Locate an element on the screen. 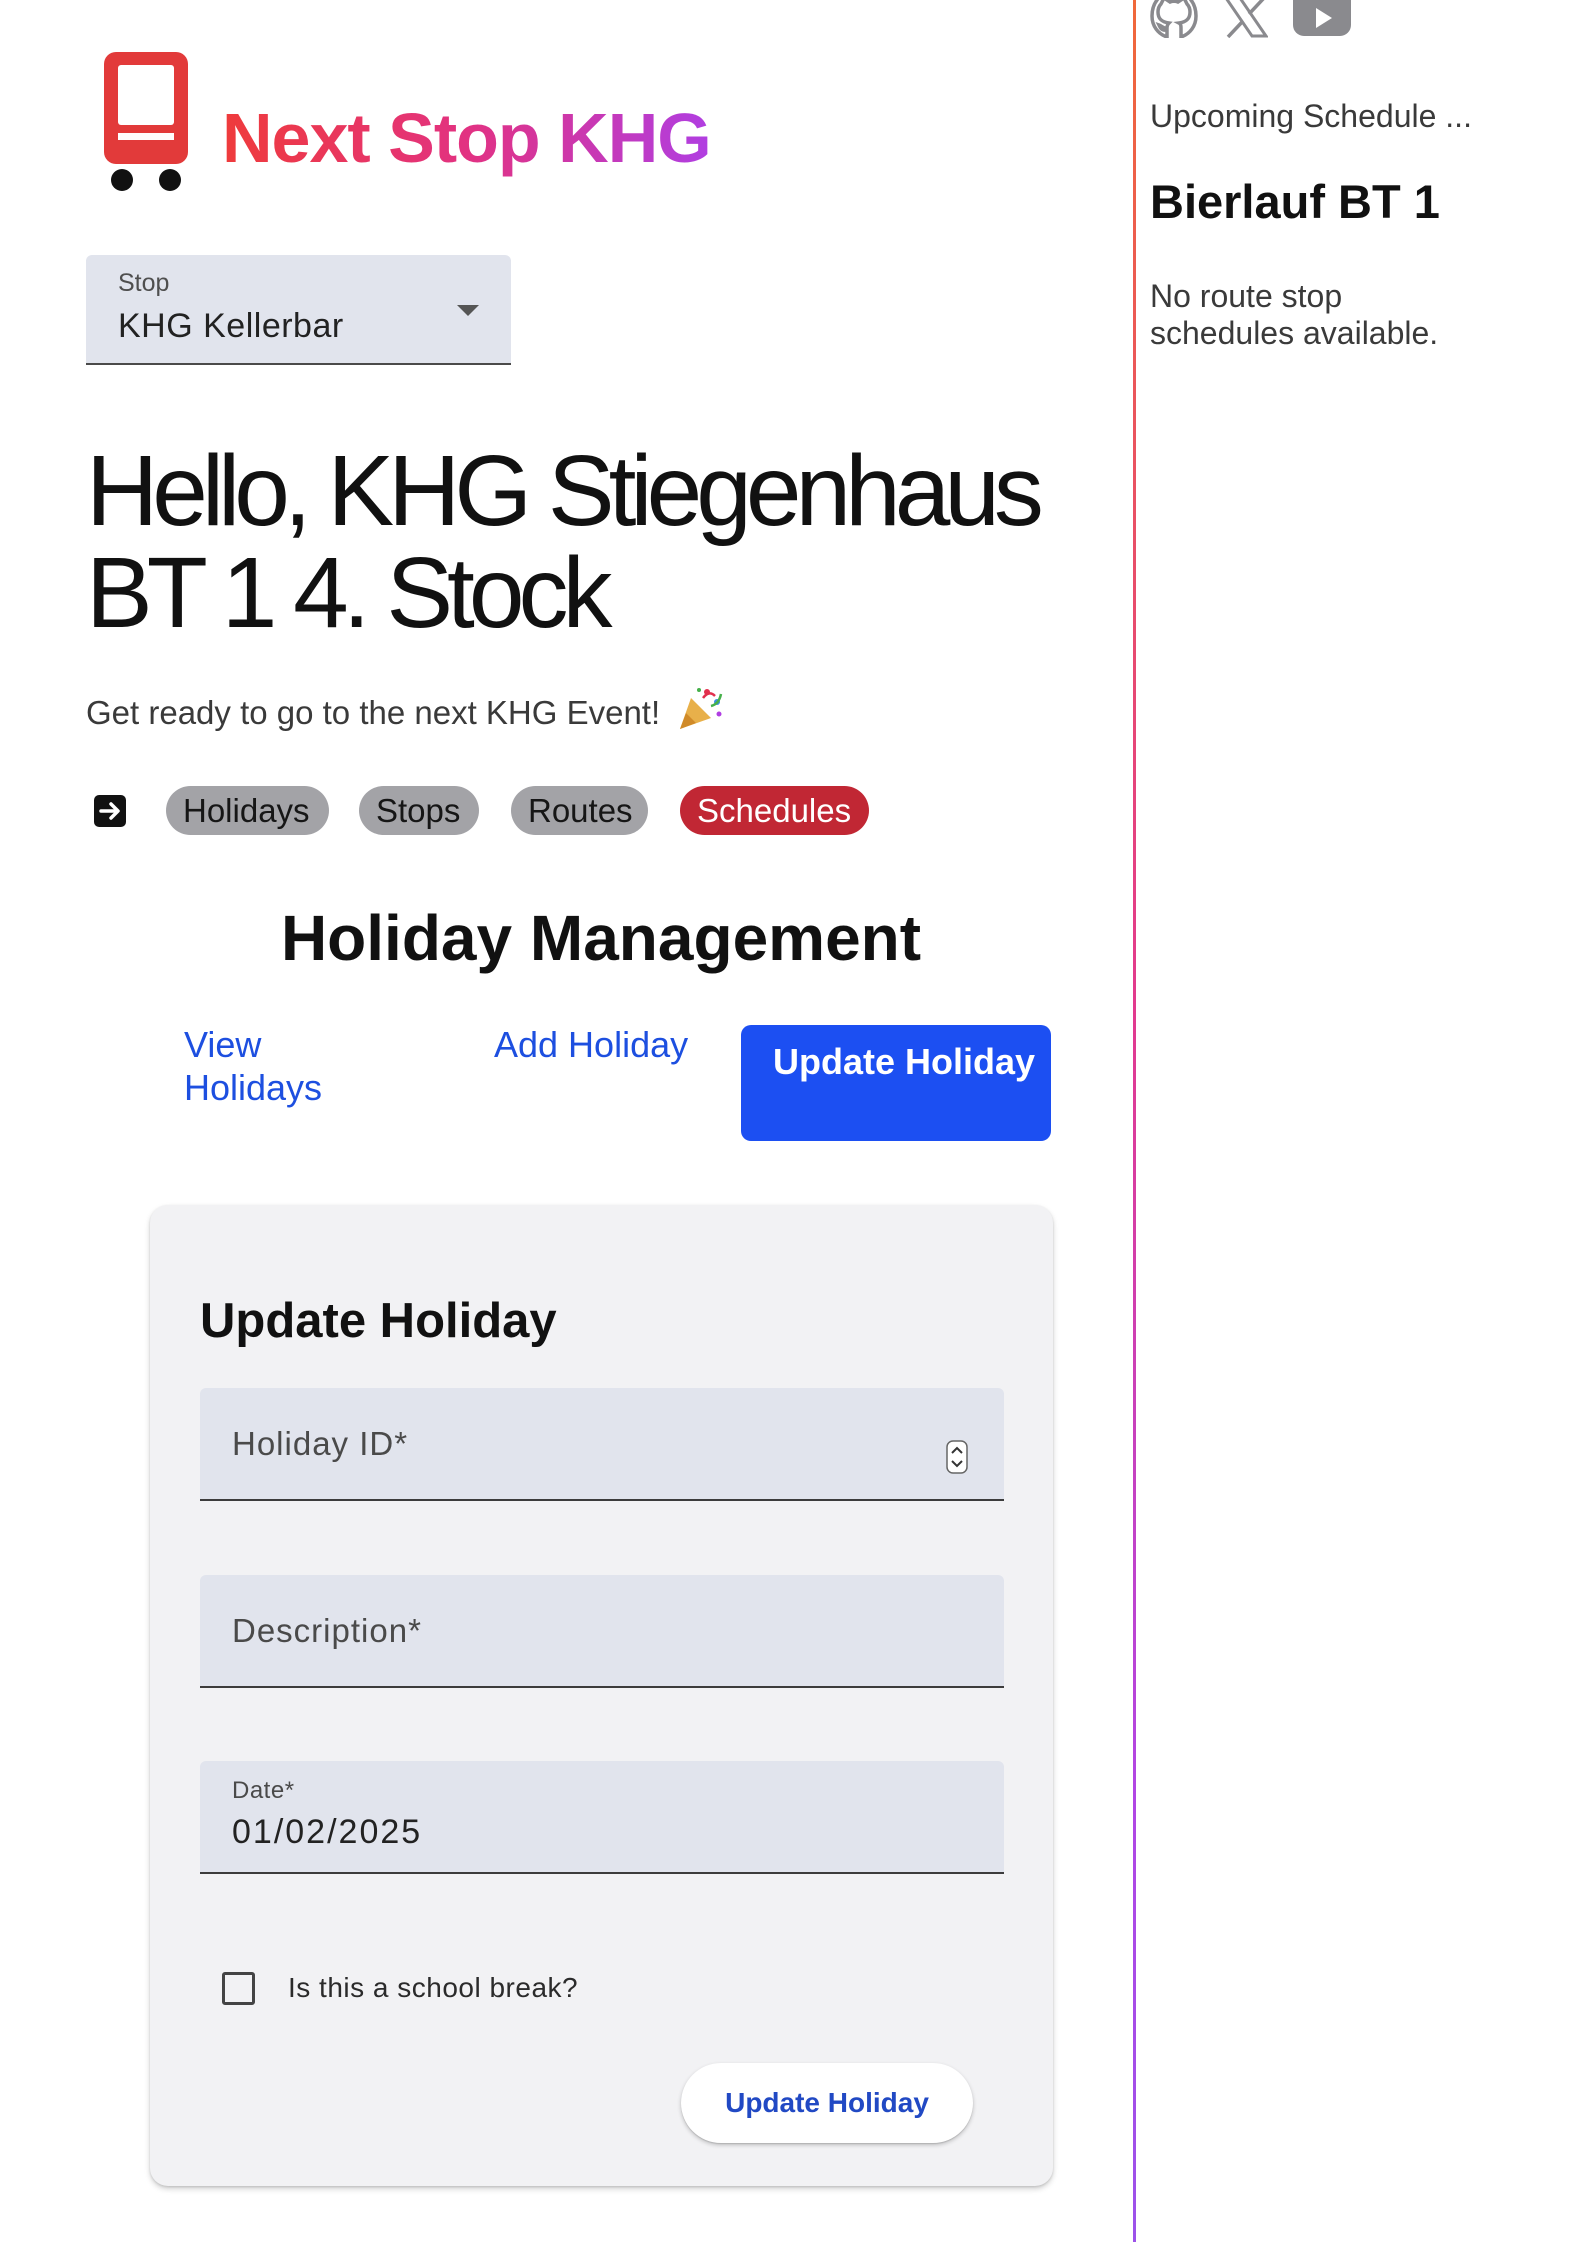 The width and height of the screenshot is (1578, 2242). description-input is located at coordinates (602, 1630).